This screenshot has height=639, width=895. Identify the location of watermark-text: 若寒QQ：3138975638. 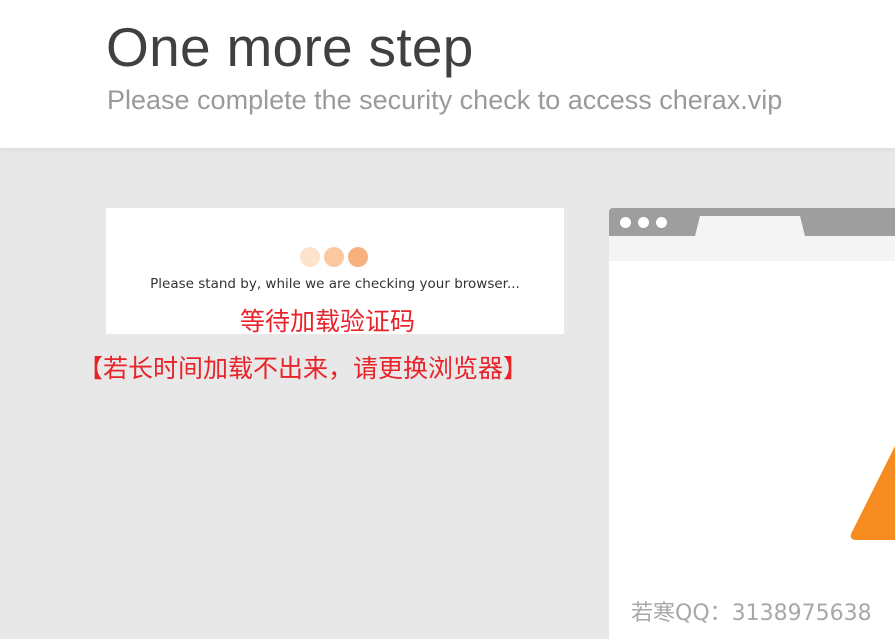
(751, 613).